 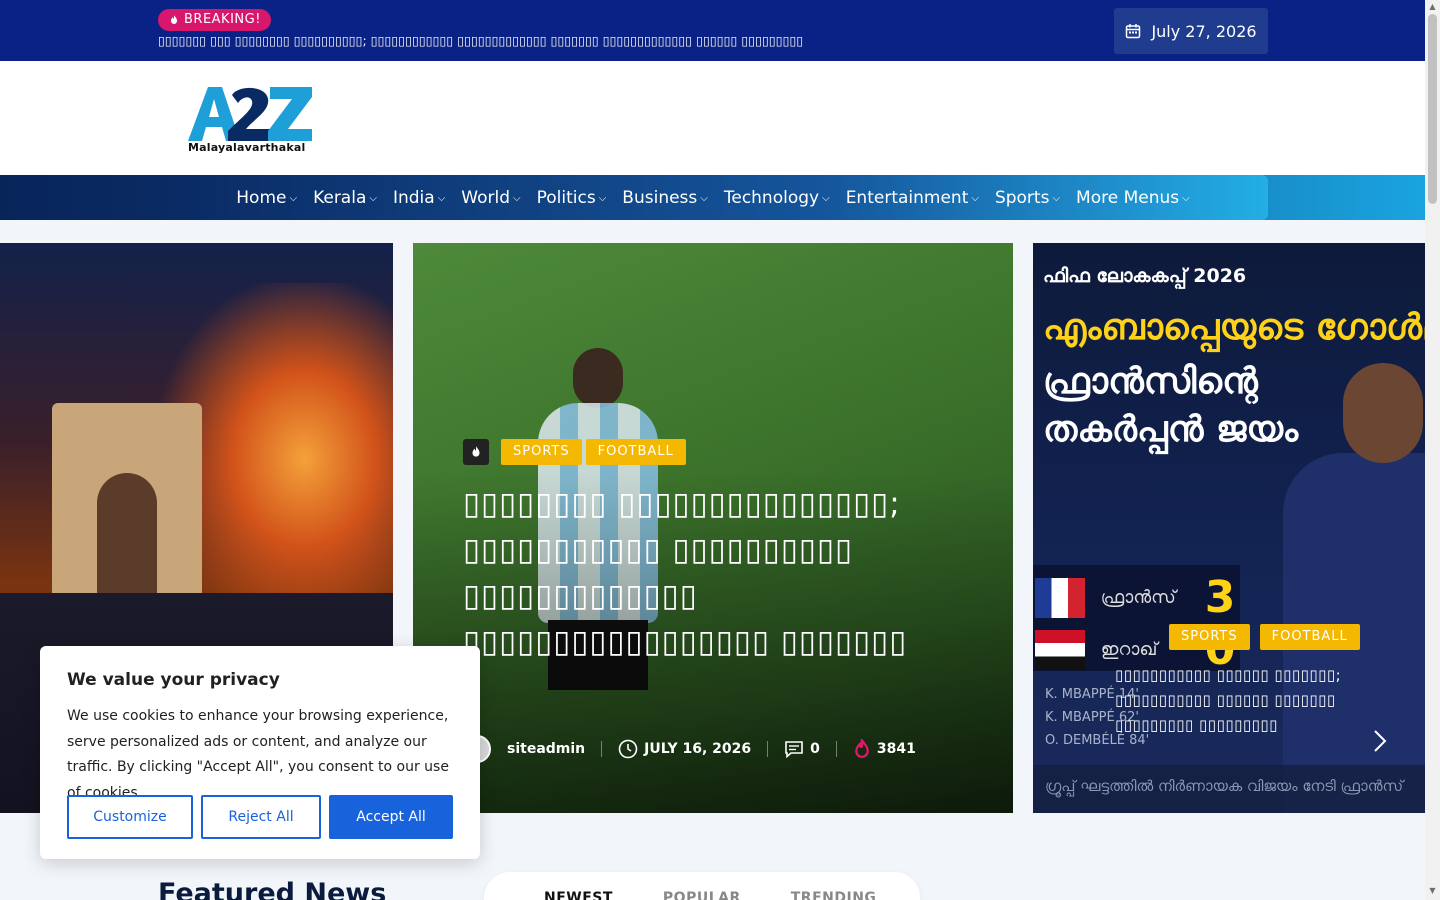 What do you see at coordinates (1432, 891) in the screenshot?
I see `scroll-down-icon: ▼` at bounding box center [1432, 891].